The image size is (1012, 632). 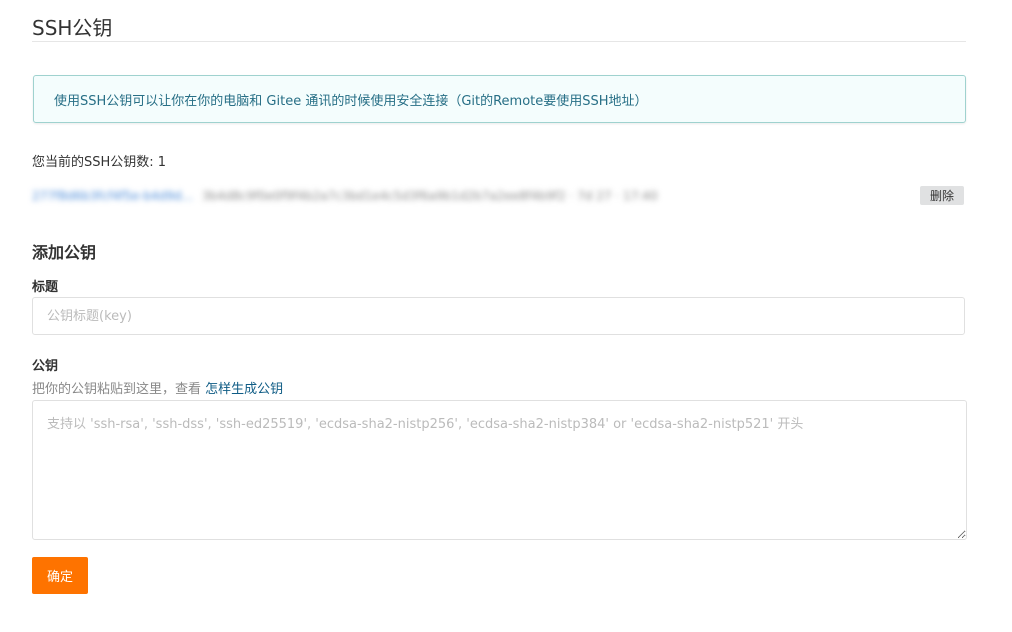 I want to click on public-key-hint: 把你的公钥粘贴到这里，查看 怎样生成公钥, so click(x=157, y=387).